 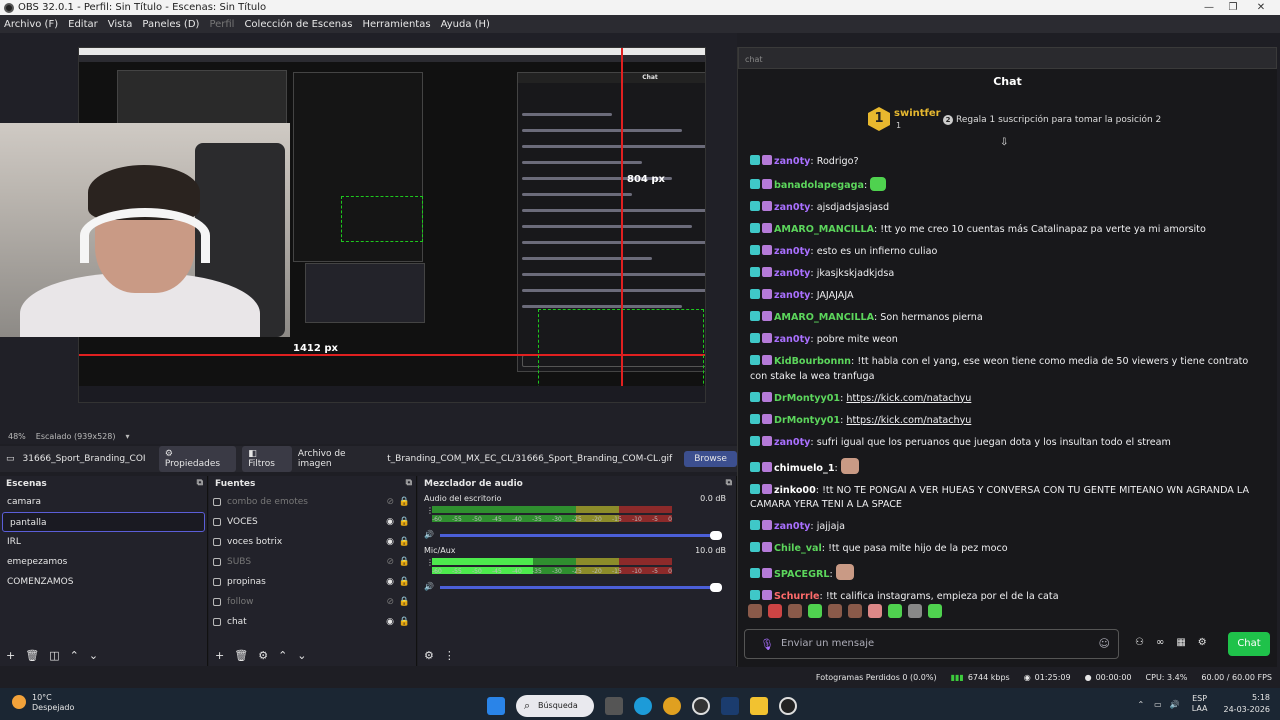 What do you see at coordinates (1200, 704) in the screenshot?
I see `language-indicator: ESP LAA` at bounding box center [1200, 704].